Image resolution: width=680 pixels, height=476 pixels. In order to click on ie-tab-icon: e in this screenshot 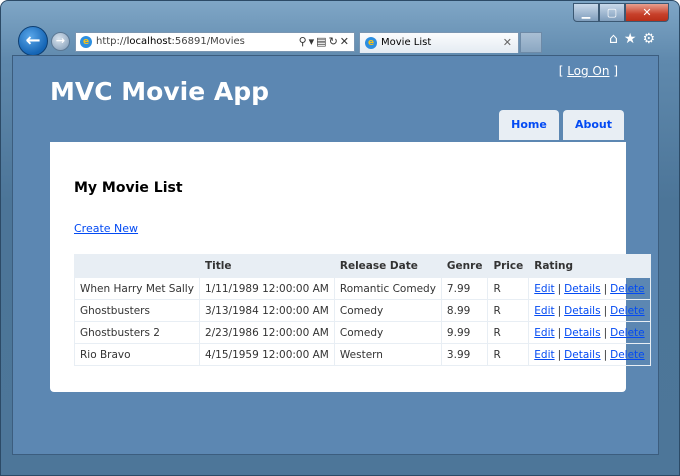, I will do `click(371, 43)`.